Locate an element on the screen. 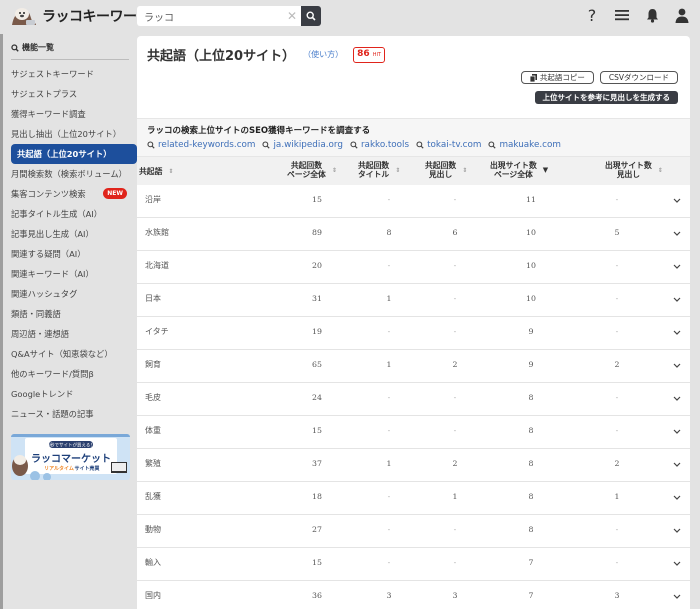 The image size is (700, 609). column-header: 共起回数 見出し ⇕ is located at coordinates (446, 170).